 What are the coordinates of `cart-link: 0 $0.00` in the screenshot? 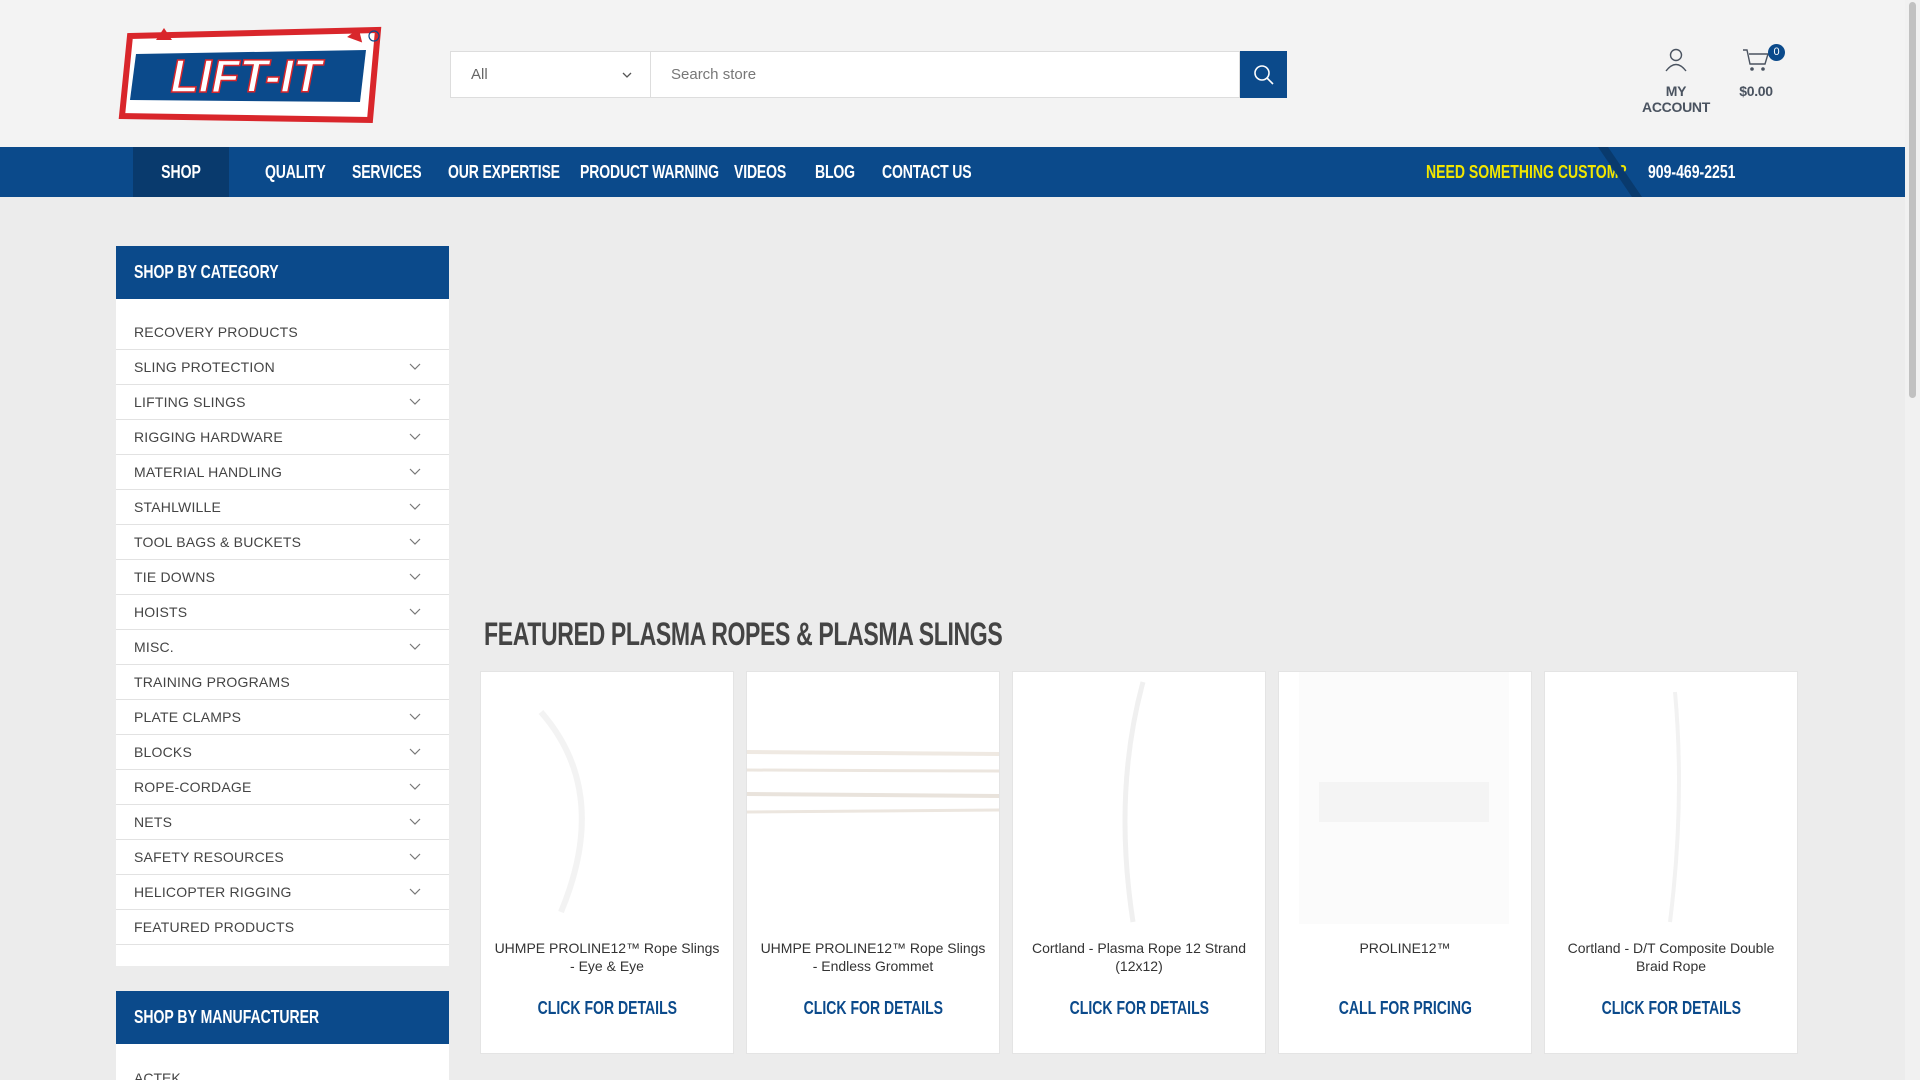 It's located at (1756, 71).